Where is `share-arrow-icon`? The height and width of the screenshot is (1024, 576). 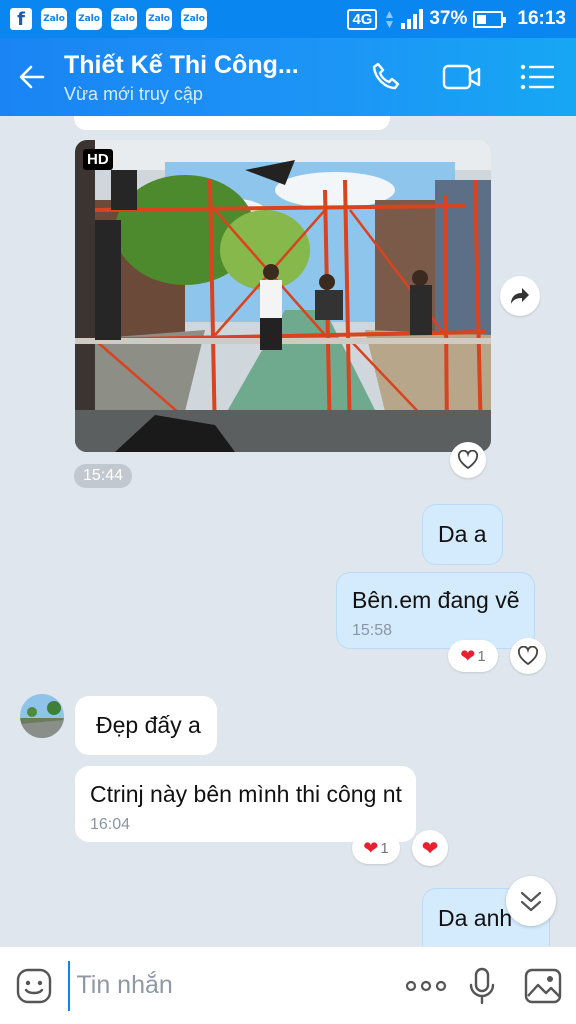
share-arrow-icon is located at coordinates (520, 296).